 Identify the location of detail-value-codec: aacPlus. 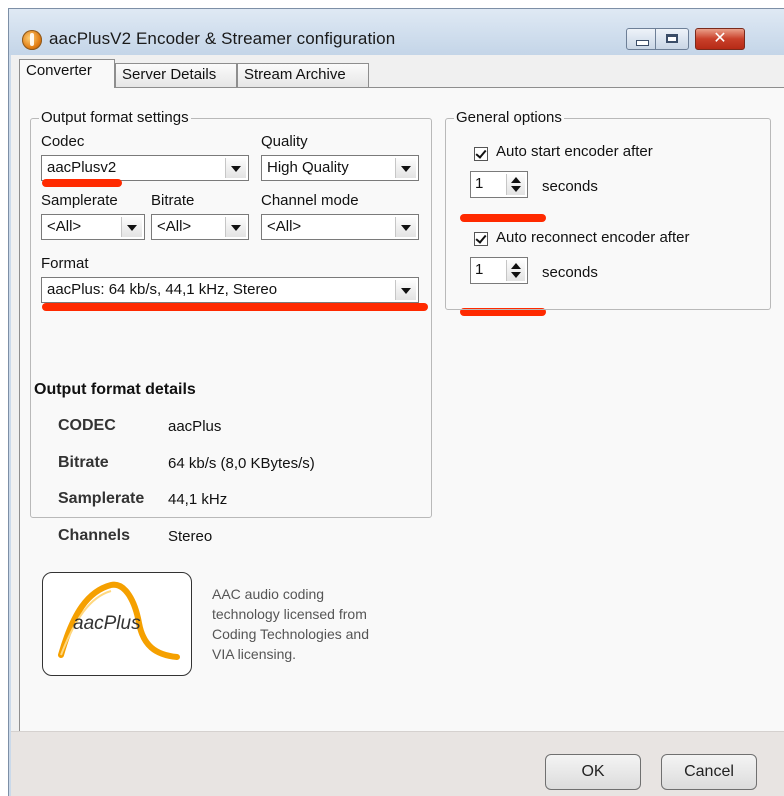
(195, 426).